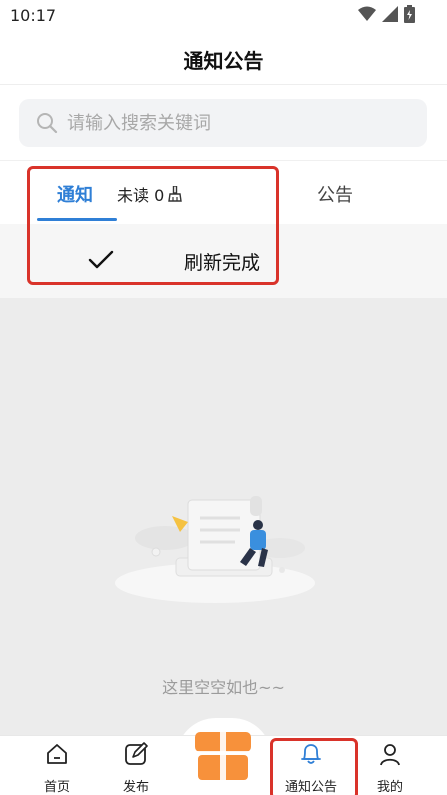  What do you see at coordinates (390, 755) in the screenshot?
I see `user-icon` at bounding box center [390, 755].